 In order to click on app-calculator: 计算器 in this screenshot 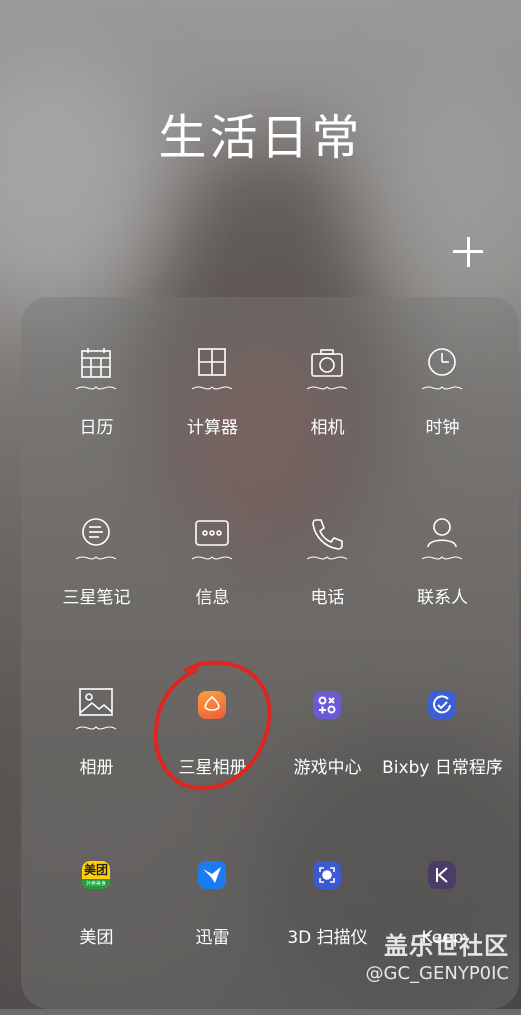, I will do `click(212, 425)`.